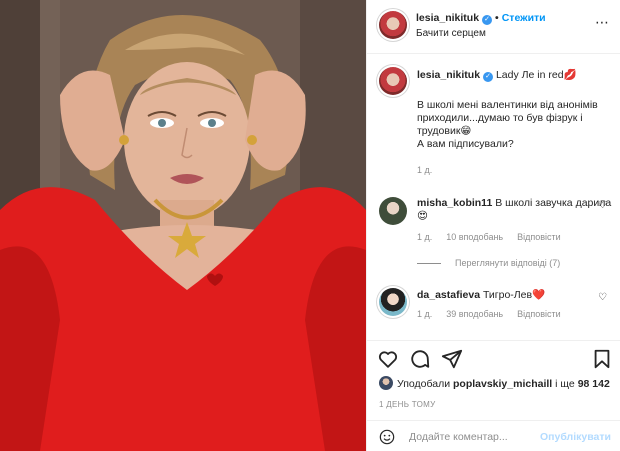 The width and height of the screenshot is (620, 451). Describe the element at coordinates (524, 18) in the screenshot. I see `follow-button: Стежити` at that location.